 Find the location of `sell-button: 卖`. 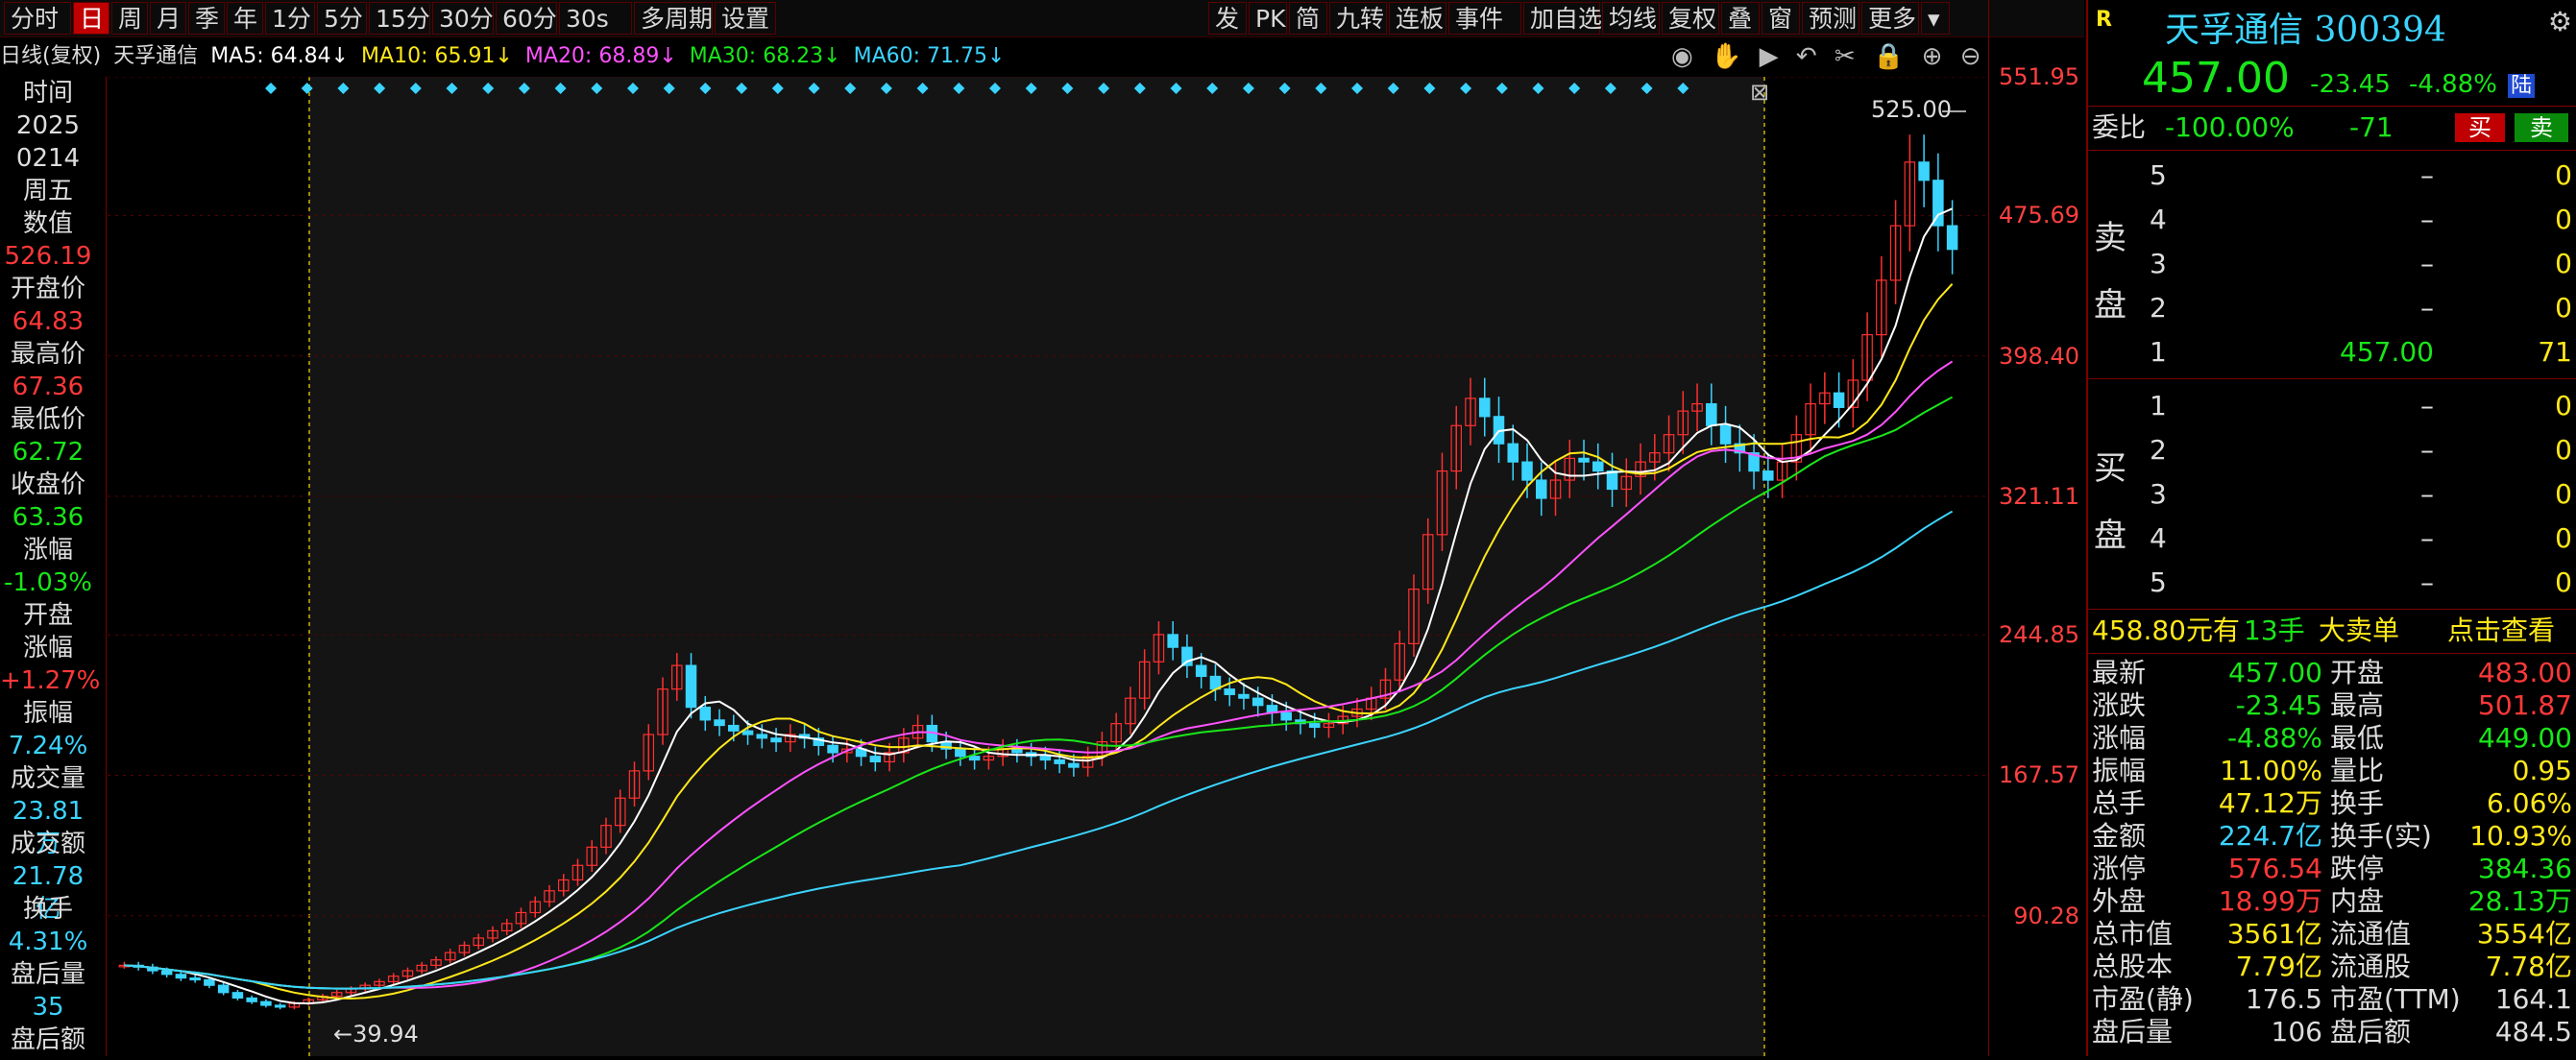

sell-button: 卖 is located at coordinates (2542, 127).